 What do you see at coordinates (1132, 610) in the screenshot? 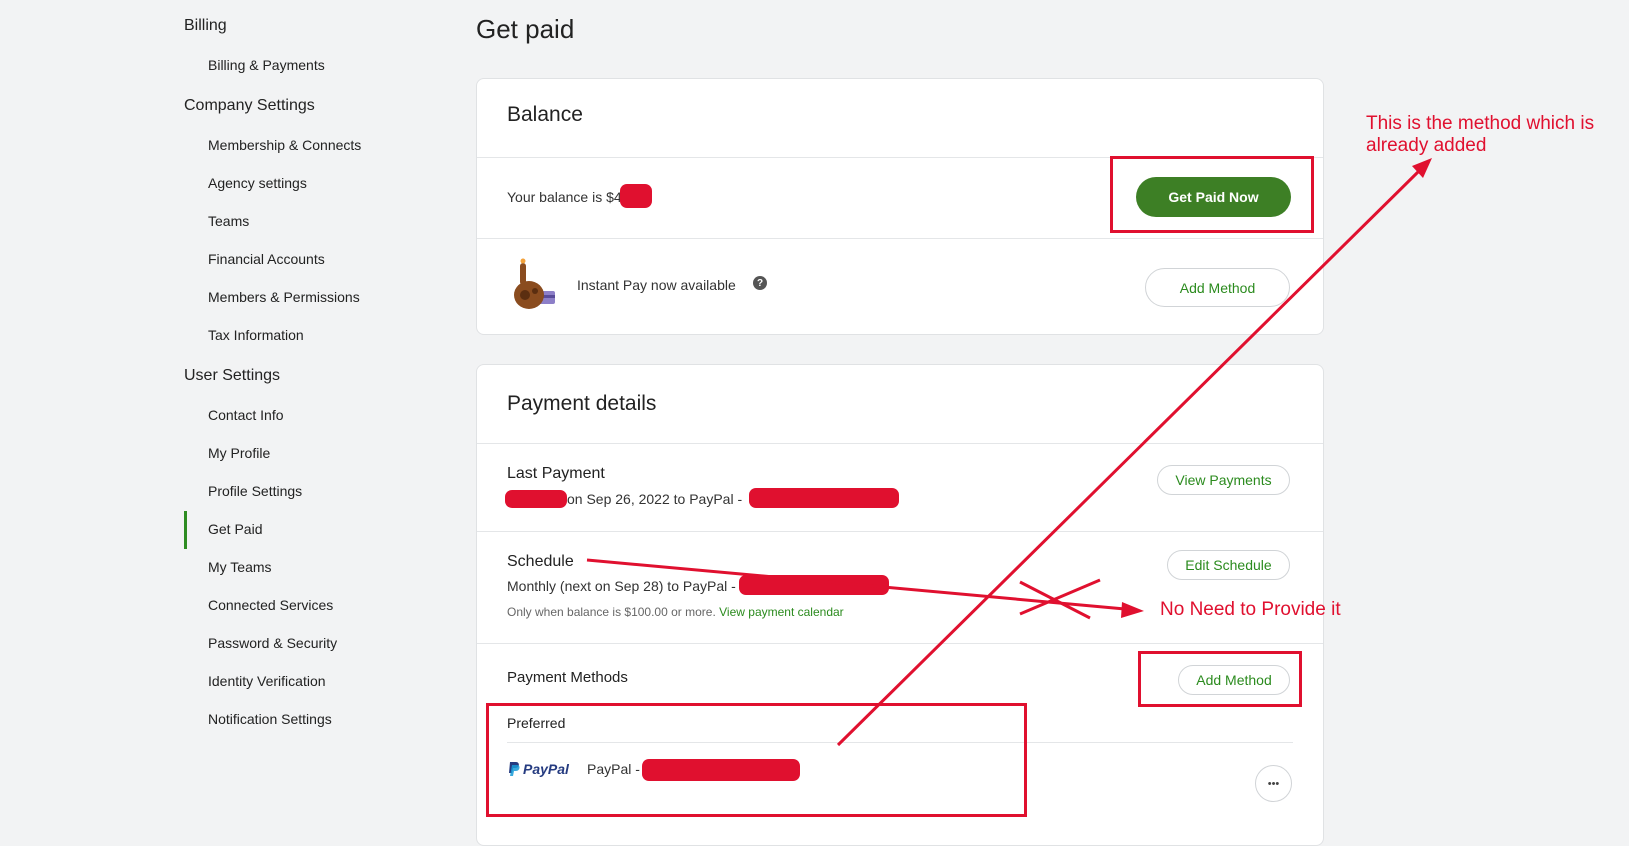
I see `arrow-head-icon` at bounding box center [1132, 610].